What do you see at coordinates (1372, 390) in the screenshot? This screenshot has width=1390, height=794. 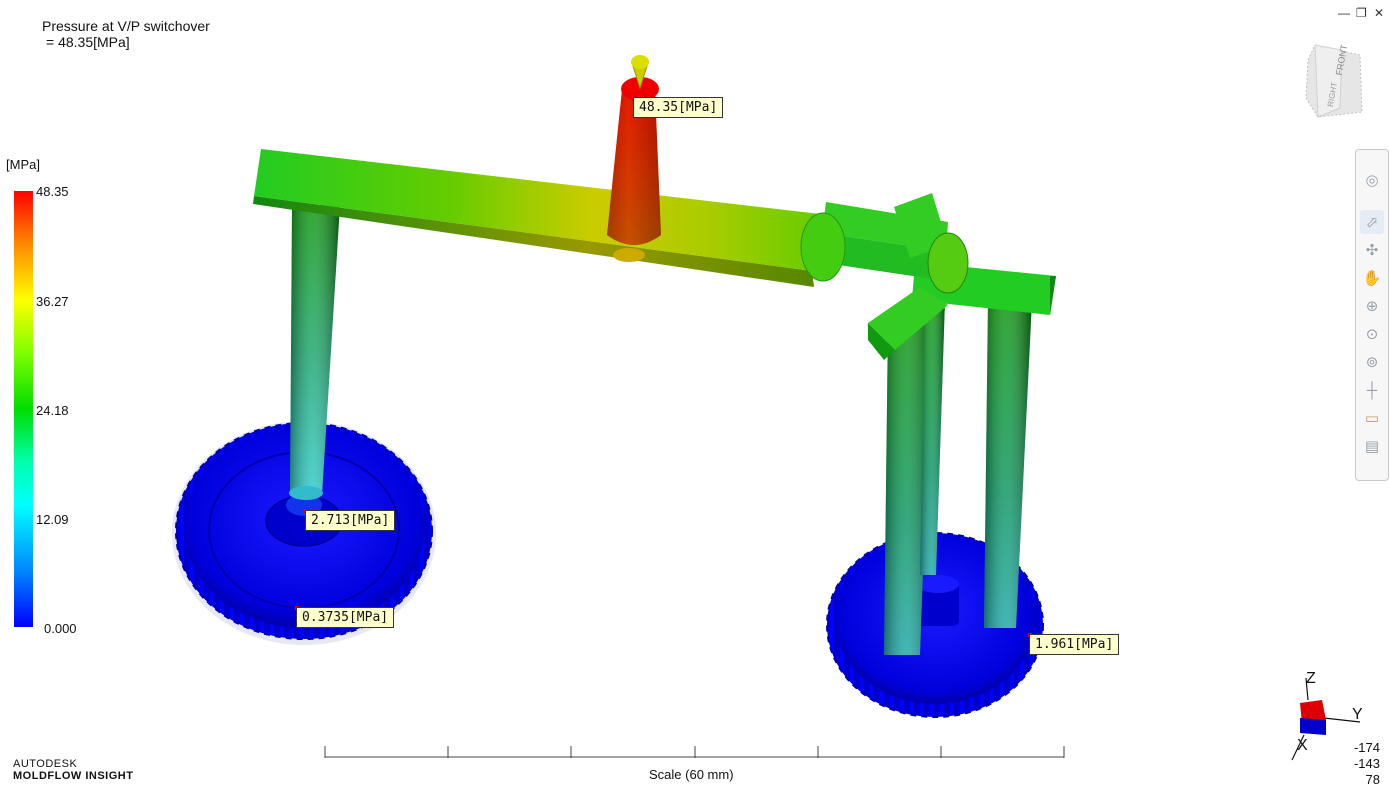 I see `center-icon: ┼` at bounding box center [1372, 390].